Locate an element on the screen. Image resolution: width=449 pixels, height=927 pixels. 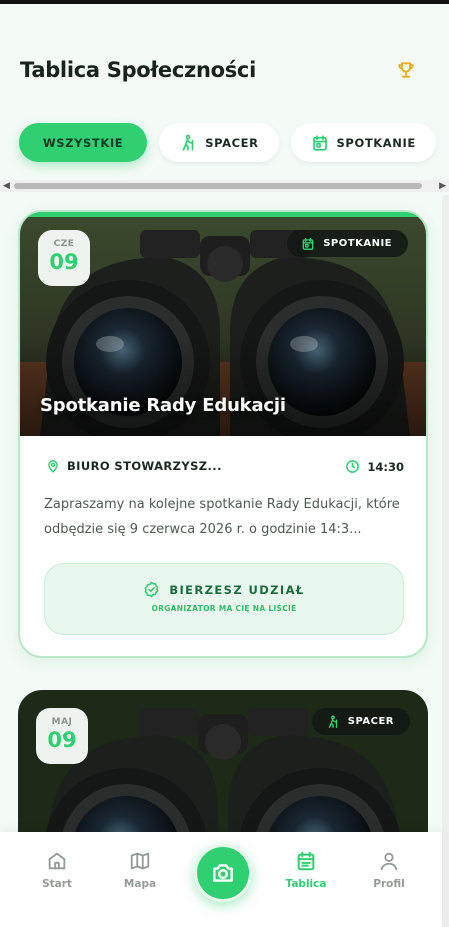
filter-walk-chip: SPACER is located at coordinates (219, 142).